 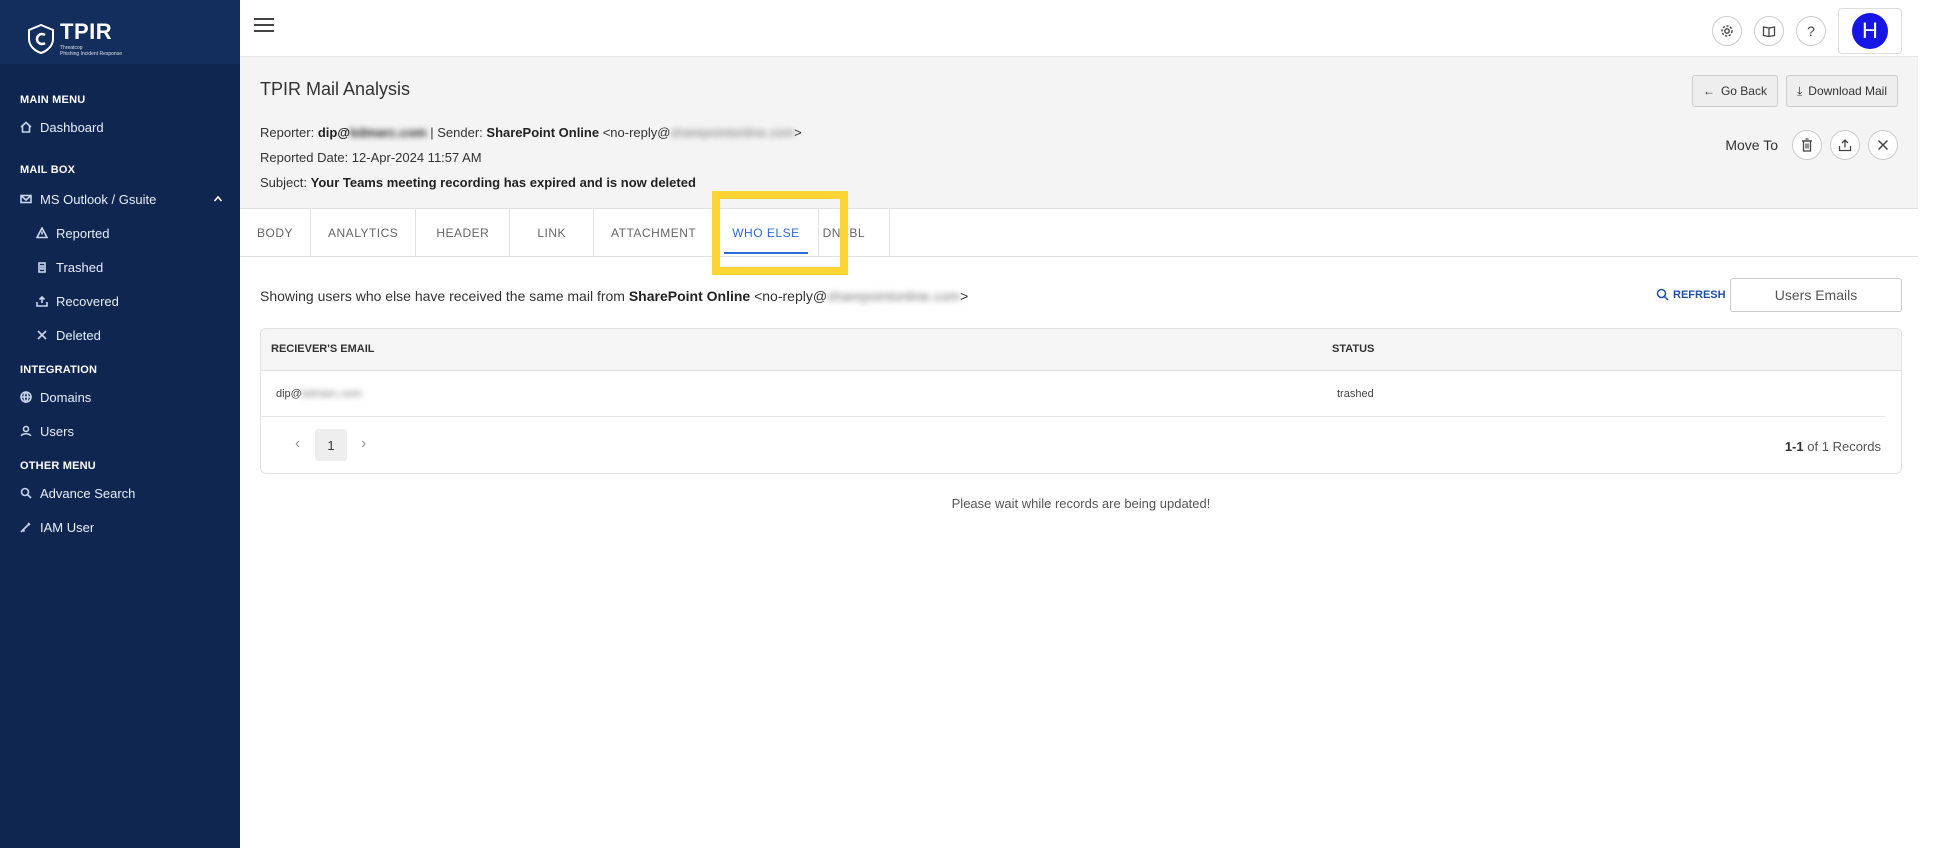 I want to click on profile-menu: H, so click(x=1870, y=31).